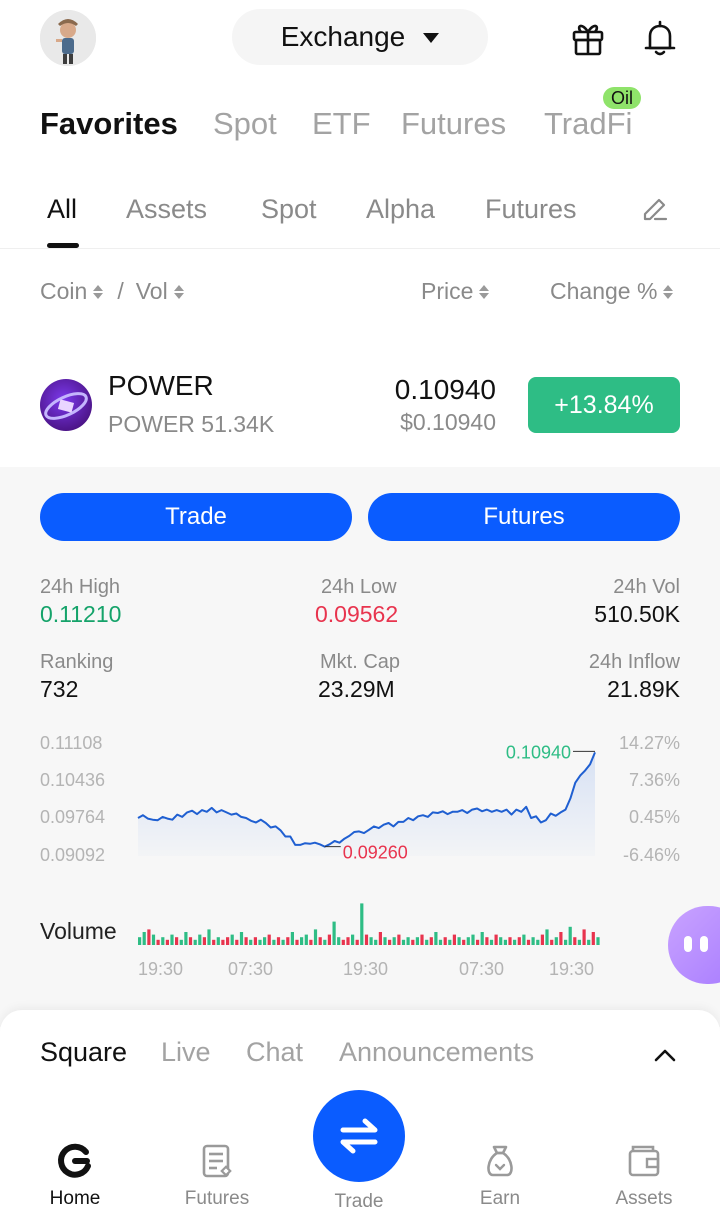 The image size is (720, 1225). I want to click on feed-tab-announcements: Announcements, so click(436, 1052).